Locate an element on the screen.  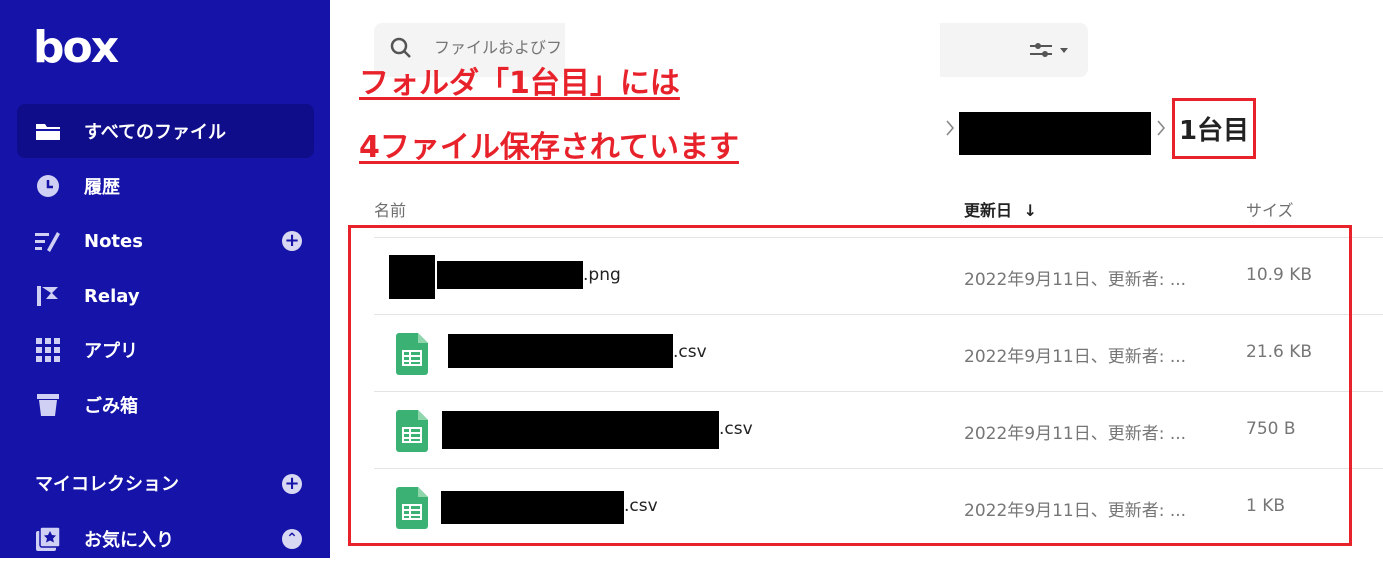
sidebar-item-label: Notes is located at coordinates (113, 241).